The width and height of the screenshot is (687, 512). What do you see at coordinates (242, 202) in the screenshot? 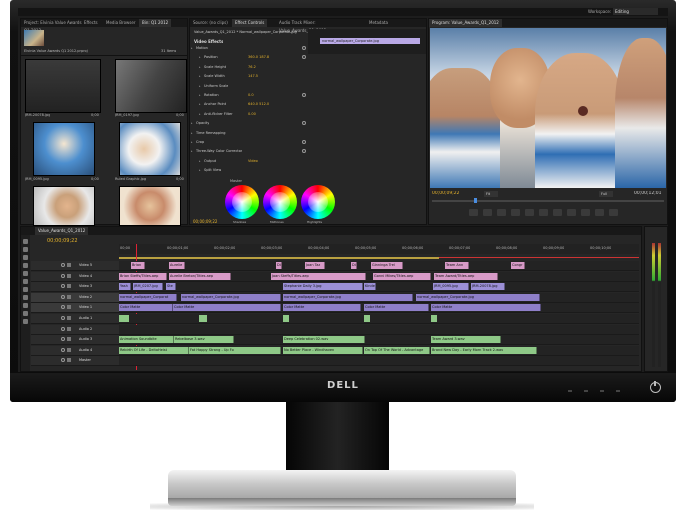
I see `shadows-wheel` at bounding box center [242, 202].